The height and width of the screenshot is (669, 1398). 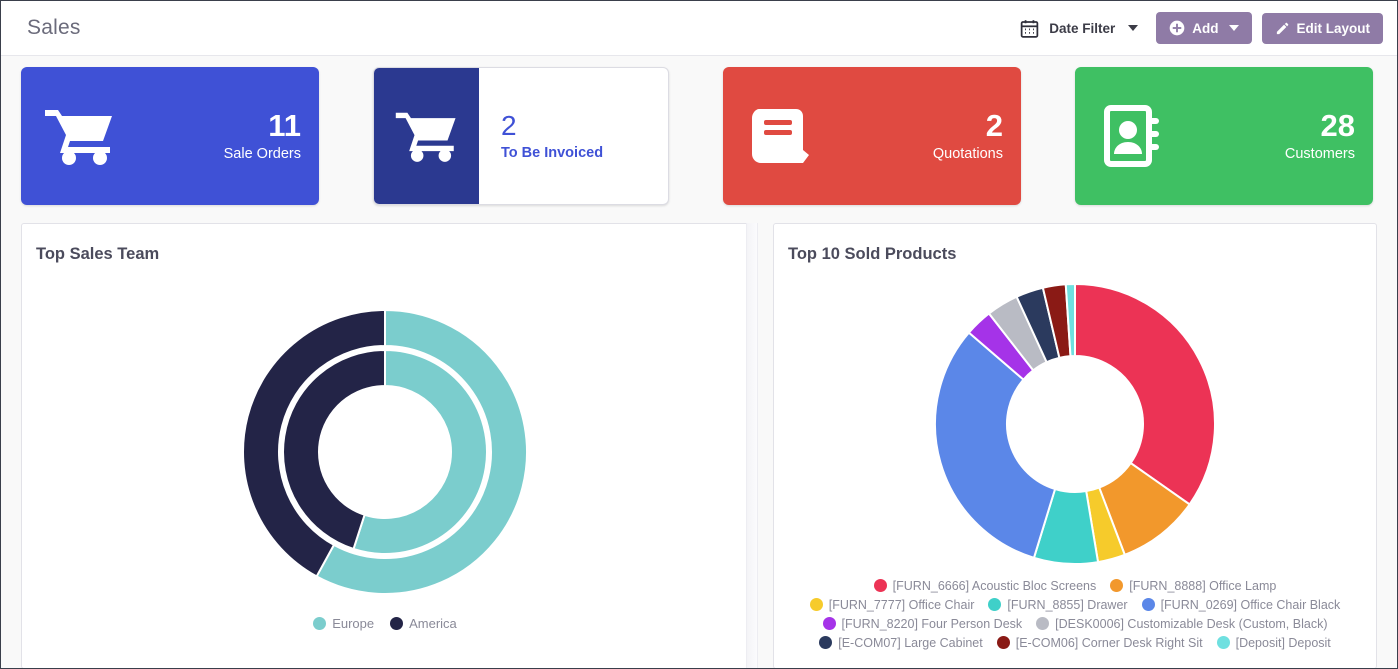 I want to click on kpi-text: 28 Customers, so click(x=1283, y=136).